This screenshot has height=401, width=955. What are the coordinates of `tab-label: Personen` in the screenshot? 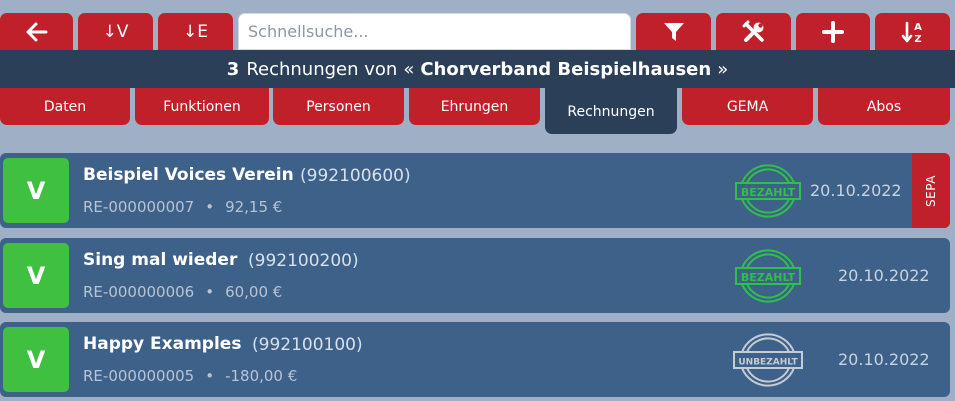 It's located at (338, 106).